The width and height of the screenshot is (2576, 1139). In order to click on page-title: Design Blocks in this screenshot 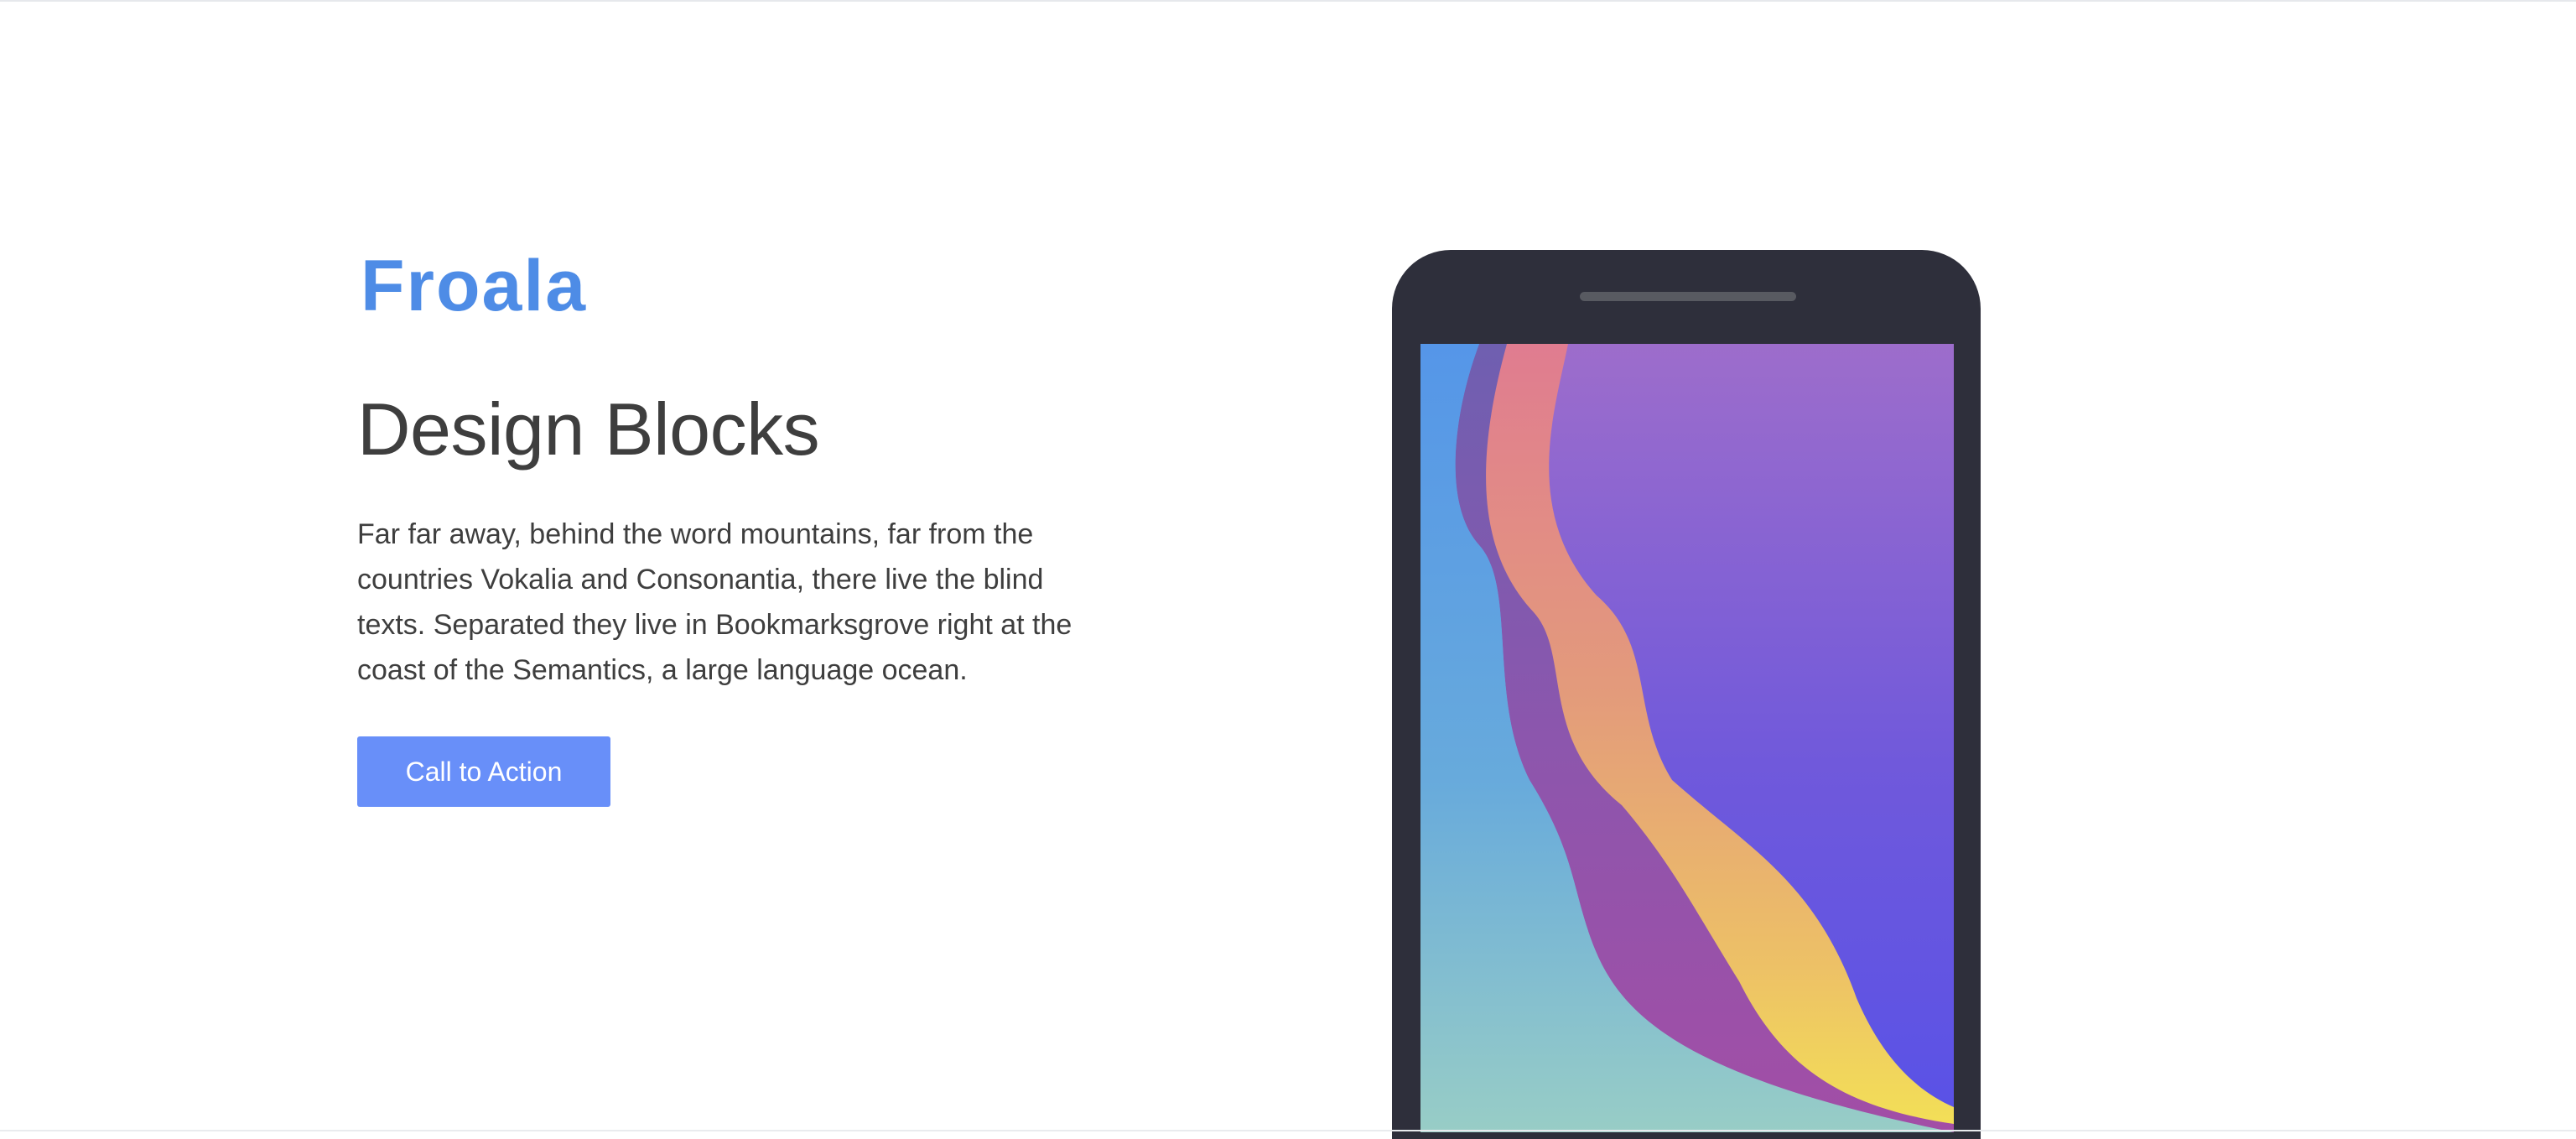, I will do `click(588, 429)`.